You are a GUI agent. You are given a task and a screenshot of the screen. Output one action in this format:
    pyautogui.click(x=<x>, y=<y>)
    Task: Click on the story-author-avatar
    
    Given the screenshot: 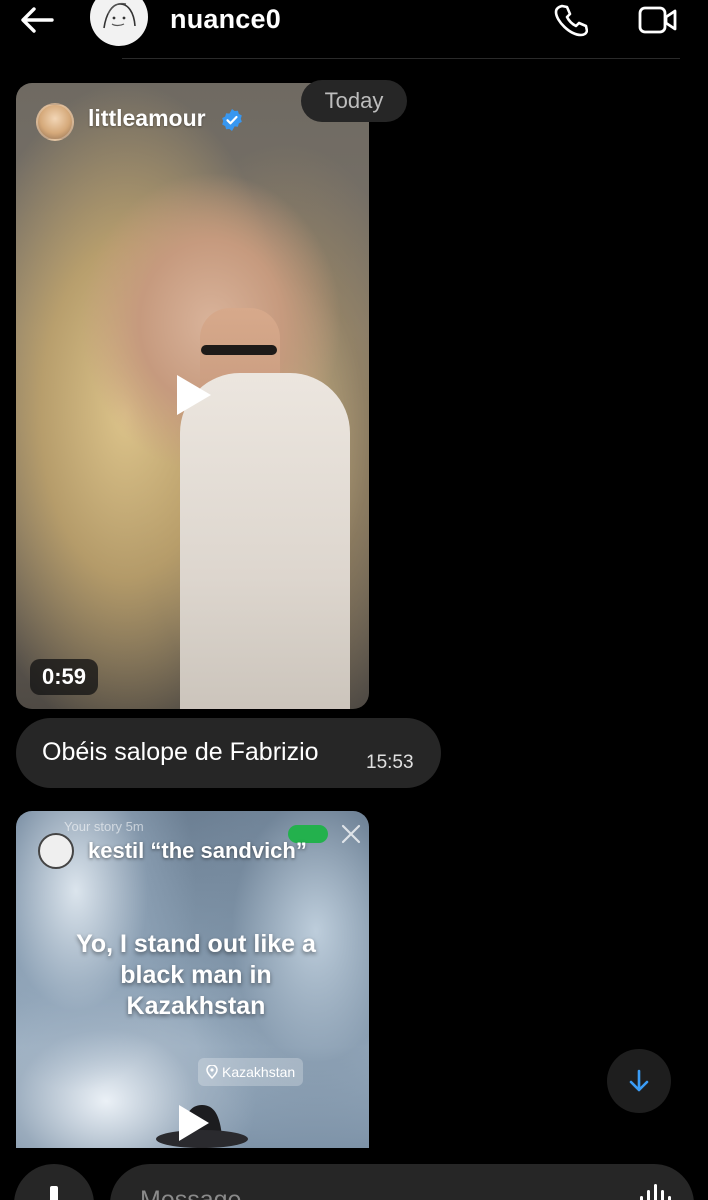 What is the action you would take?
    pyautogui.click(x=56, y=851)
    